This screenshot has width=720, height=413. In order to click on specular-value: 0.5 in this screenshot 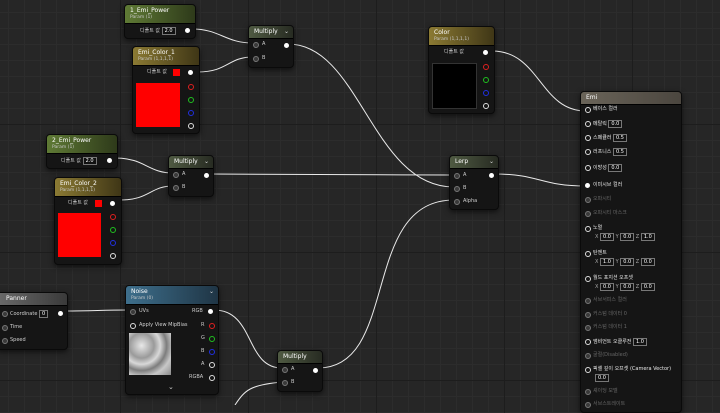, I will do `click(620, 138)`.